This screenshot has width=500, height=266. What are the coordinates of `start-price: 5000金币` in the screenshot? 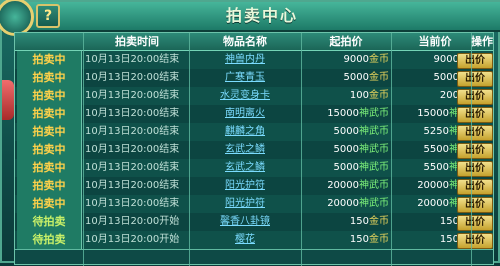 It's located at (345, 78).